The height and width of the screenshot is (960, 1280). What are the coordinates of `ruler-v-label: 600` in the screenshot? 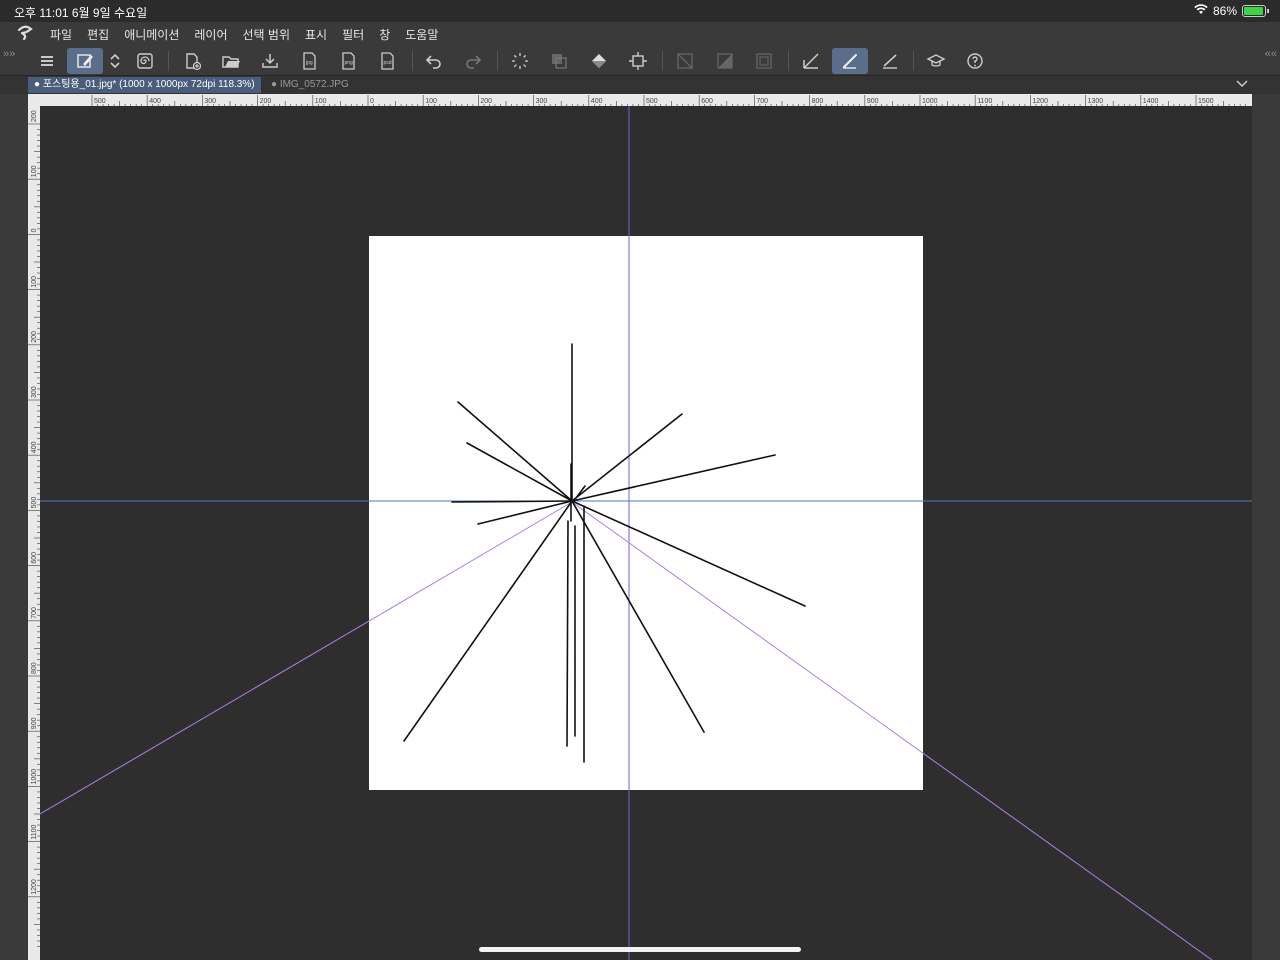 It's located at (34, 558).